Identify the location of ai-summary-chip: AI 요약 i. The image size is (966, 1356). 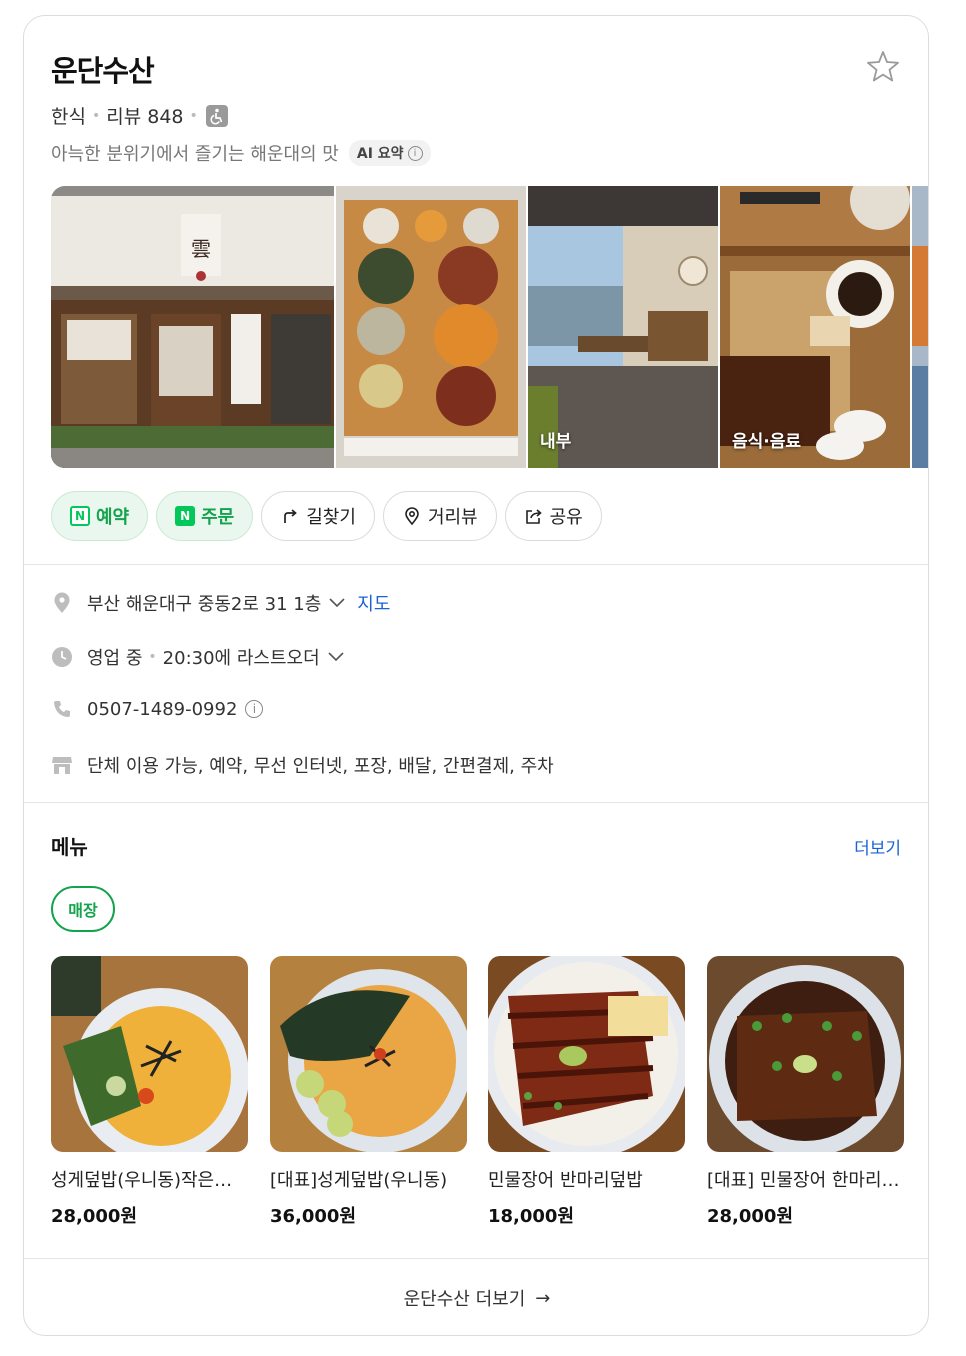
(389, 153).